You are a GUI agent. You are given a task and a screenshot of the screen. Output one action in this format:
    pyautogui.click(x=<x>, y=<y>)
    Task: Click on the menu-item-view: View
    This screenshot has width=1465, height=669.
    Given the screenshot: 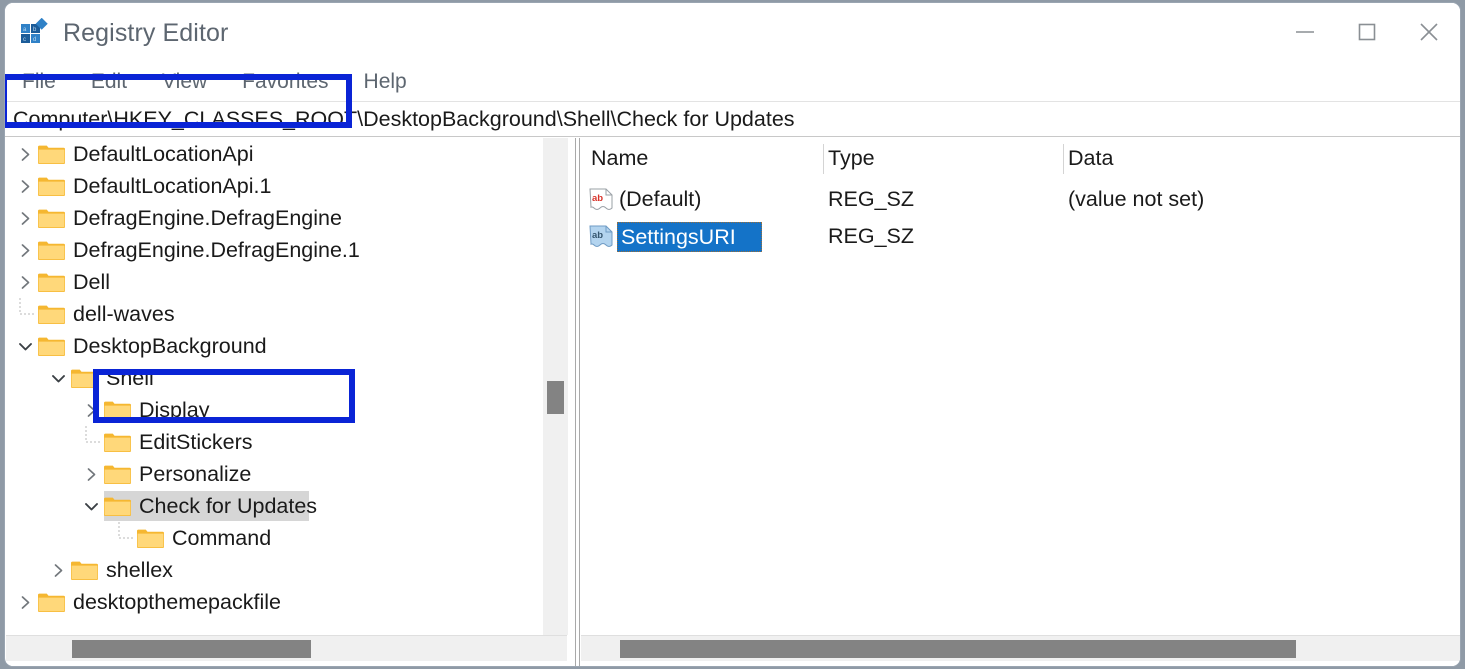 What is the action you would take?
    pyautogui.click(x=184, y=82)
    